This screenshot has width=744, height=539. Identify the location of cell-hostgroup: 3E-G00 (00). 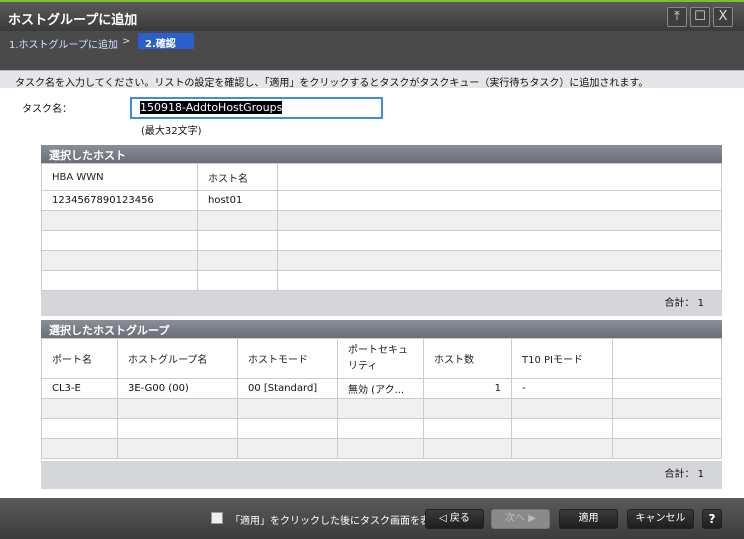
(177, 388).